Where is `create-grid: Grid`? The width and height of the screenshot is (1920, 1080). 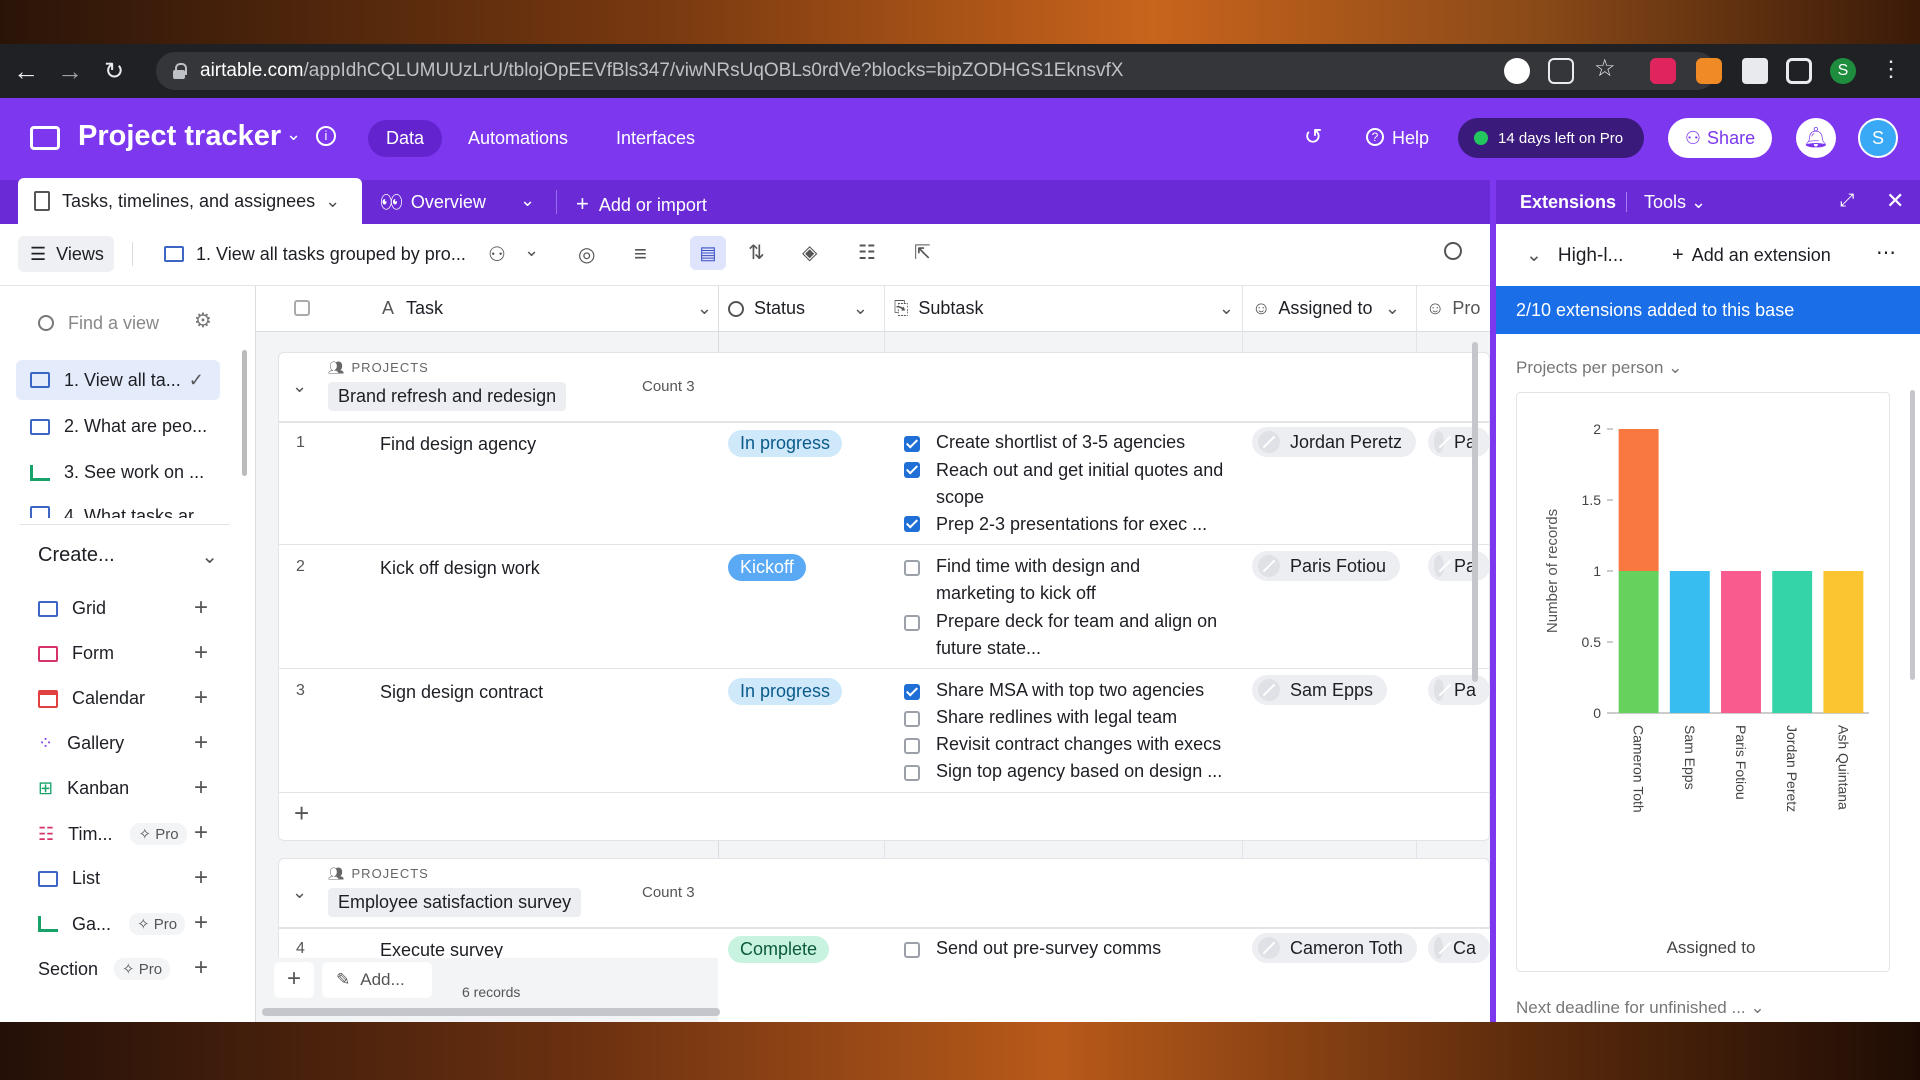 create-grid: Grid is located at coordinates (72, 608).